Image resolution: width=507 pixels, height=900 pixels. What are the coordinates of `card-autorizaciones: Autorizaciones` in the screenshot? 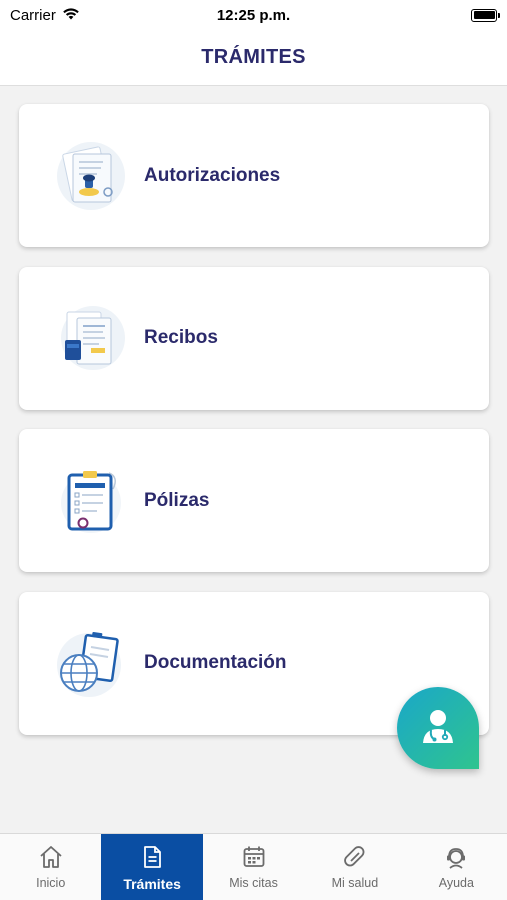 It's located at (254, 175).